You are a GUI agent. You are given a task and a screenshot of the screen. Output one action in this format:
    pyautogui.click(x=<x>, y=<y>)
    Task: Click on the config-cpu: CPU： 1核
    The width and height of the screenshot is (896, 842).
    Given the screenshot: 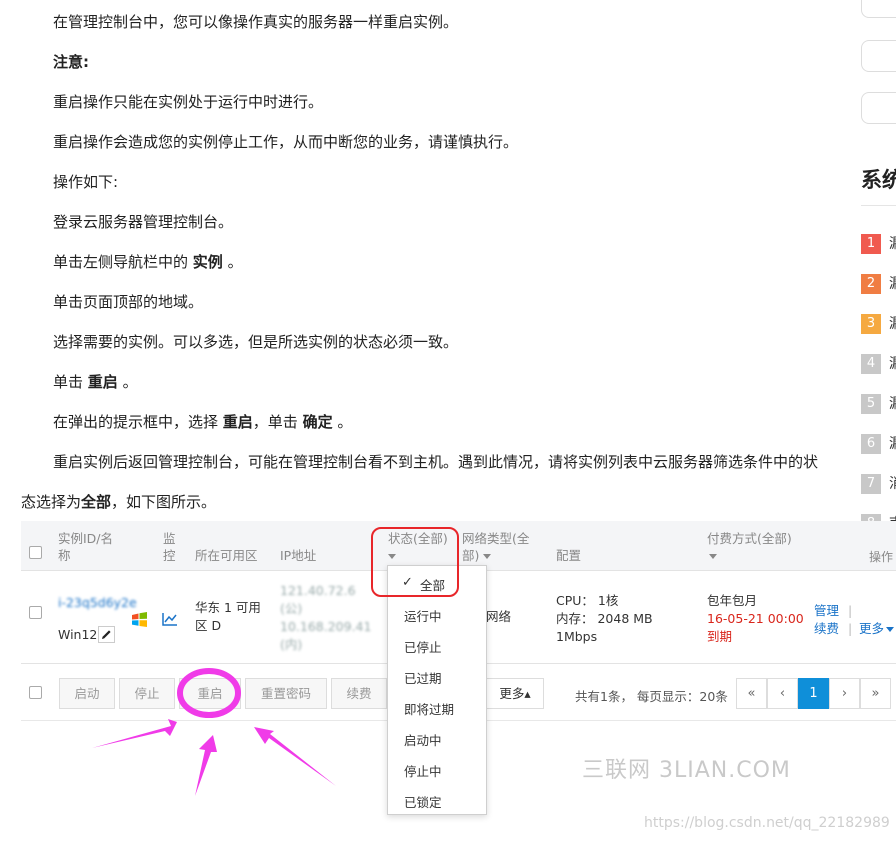 What is the action you would take?
    pyautogui.click(x=587, y=600)
    